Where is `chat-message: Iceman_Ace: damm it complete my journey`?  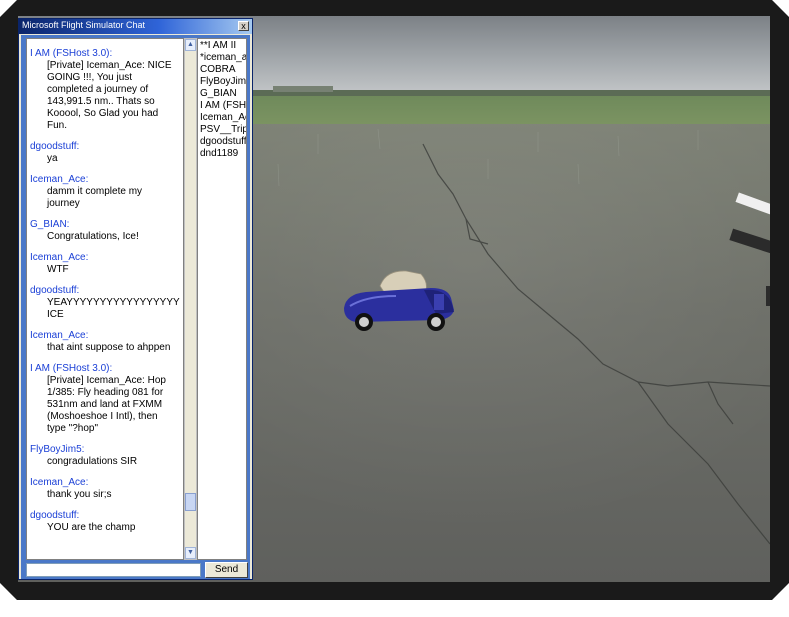
chat-message: Iceman_Ace: damm it complete my journey is located at coordinates (105, 192).